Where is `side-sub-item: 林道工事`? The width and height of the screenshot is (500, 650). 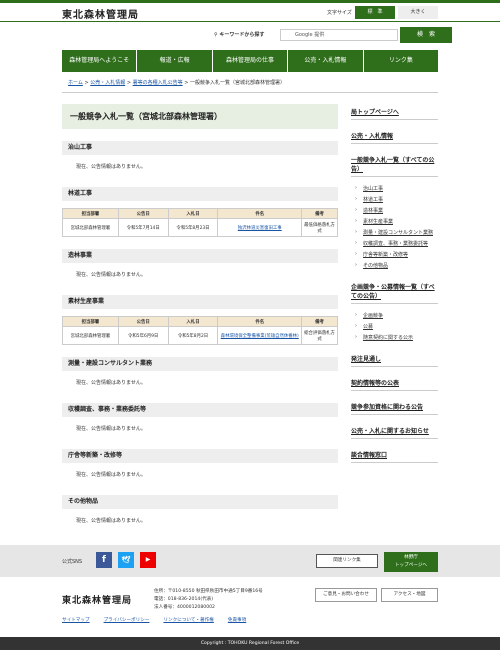 side-sub-item: 林道工事 is located at coordinates (394, 199).